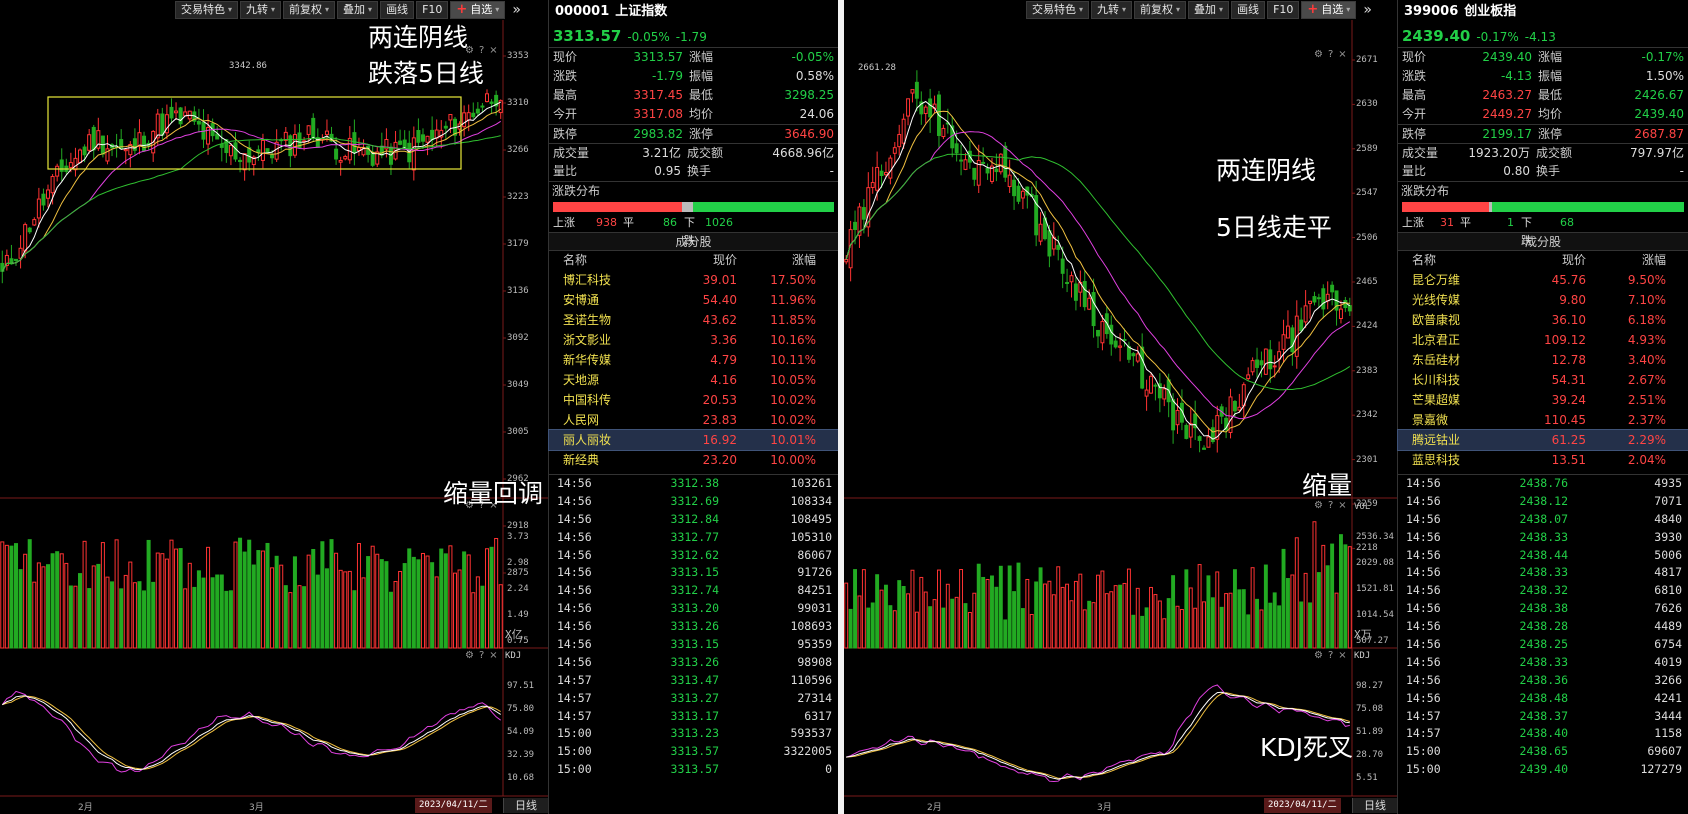  I want to click on components-header: 名称 现价 涨幅, so click(1543, 260).